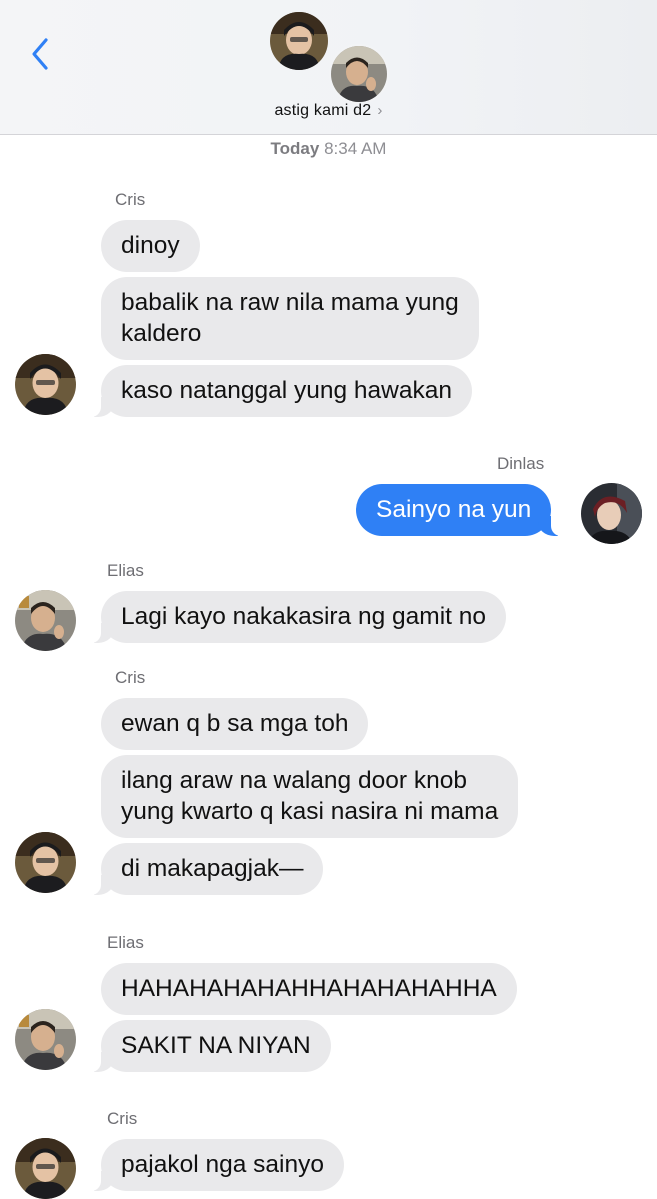 This screenshot has width=657, height=1199. Describe the element at coordinates (290, 318) in the screenshot. I see `message-bubble: babalik na raw nila mama yung kaldero` at that location.